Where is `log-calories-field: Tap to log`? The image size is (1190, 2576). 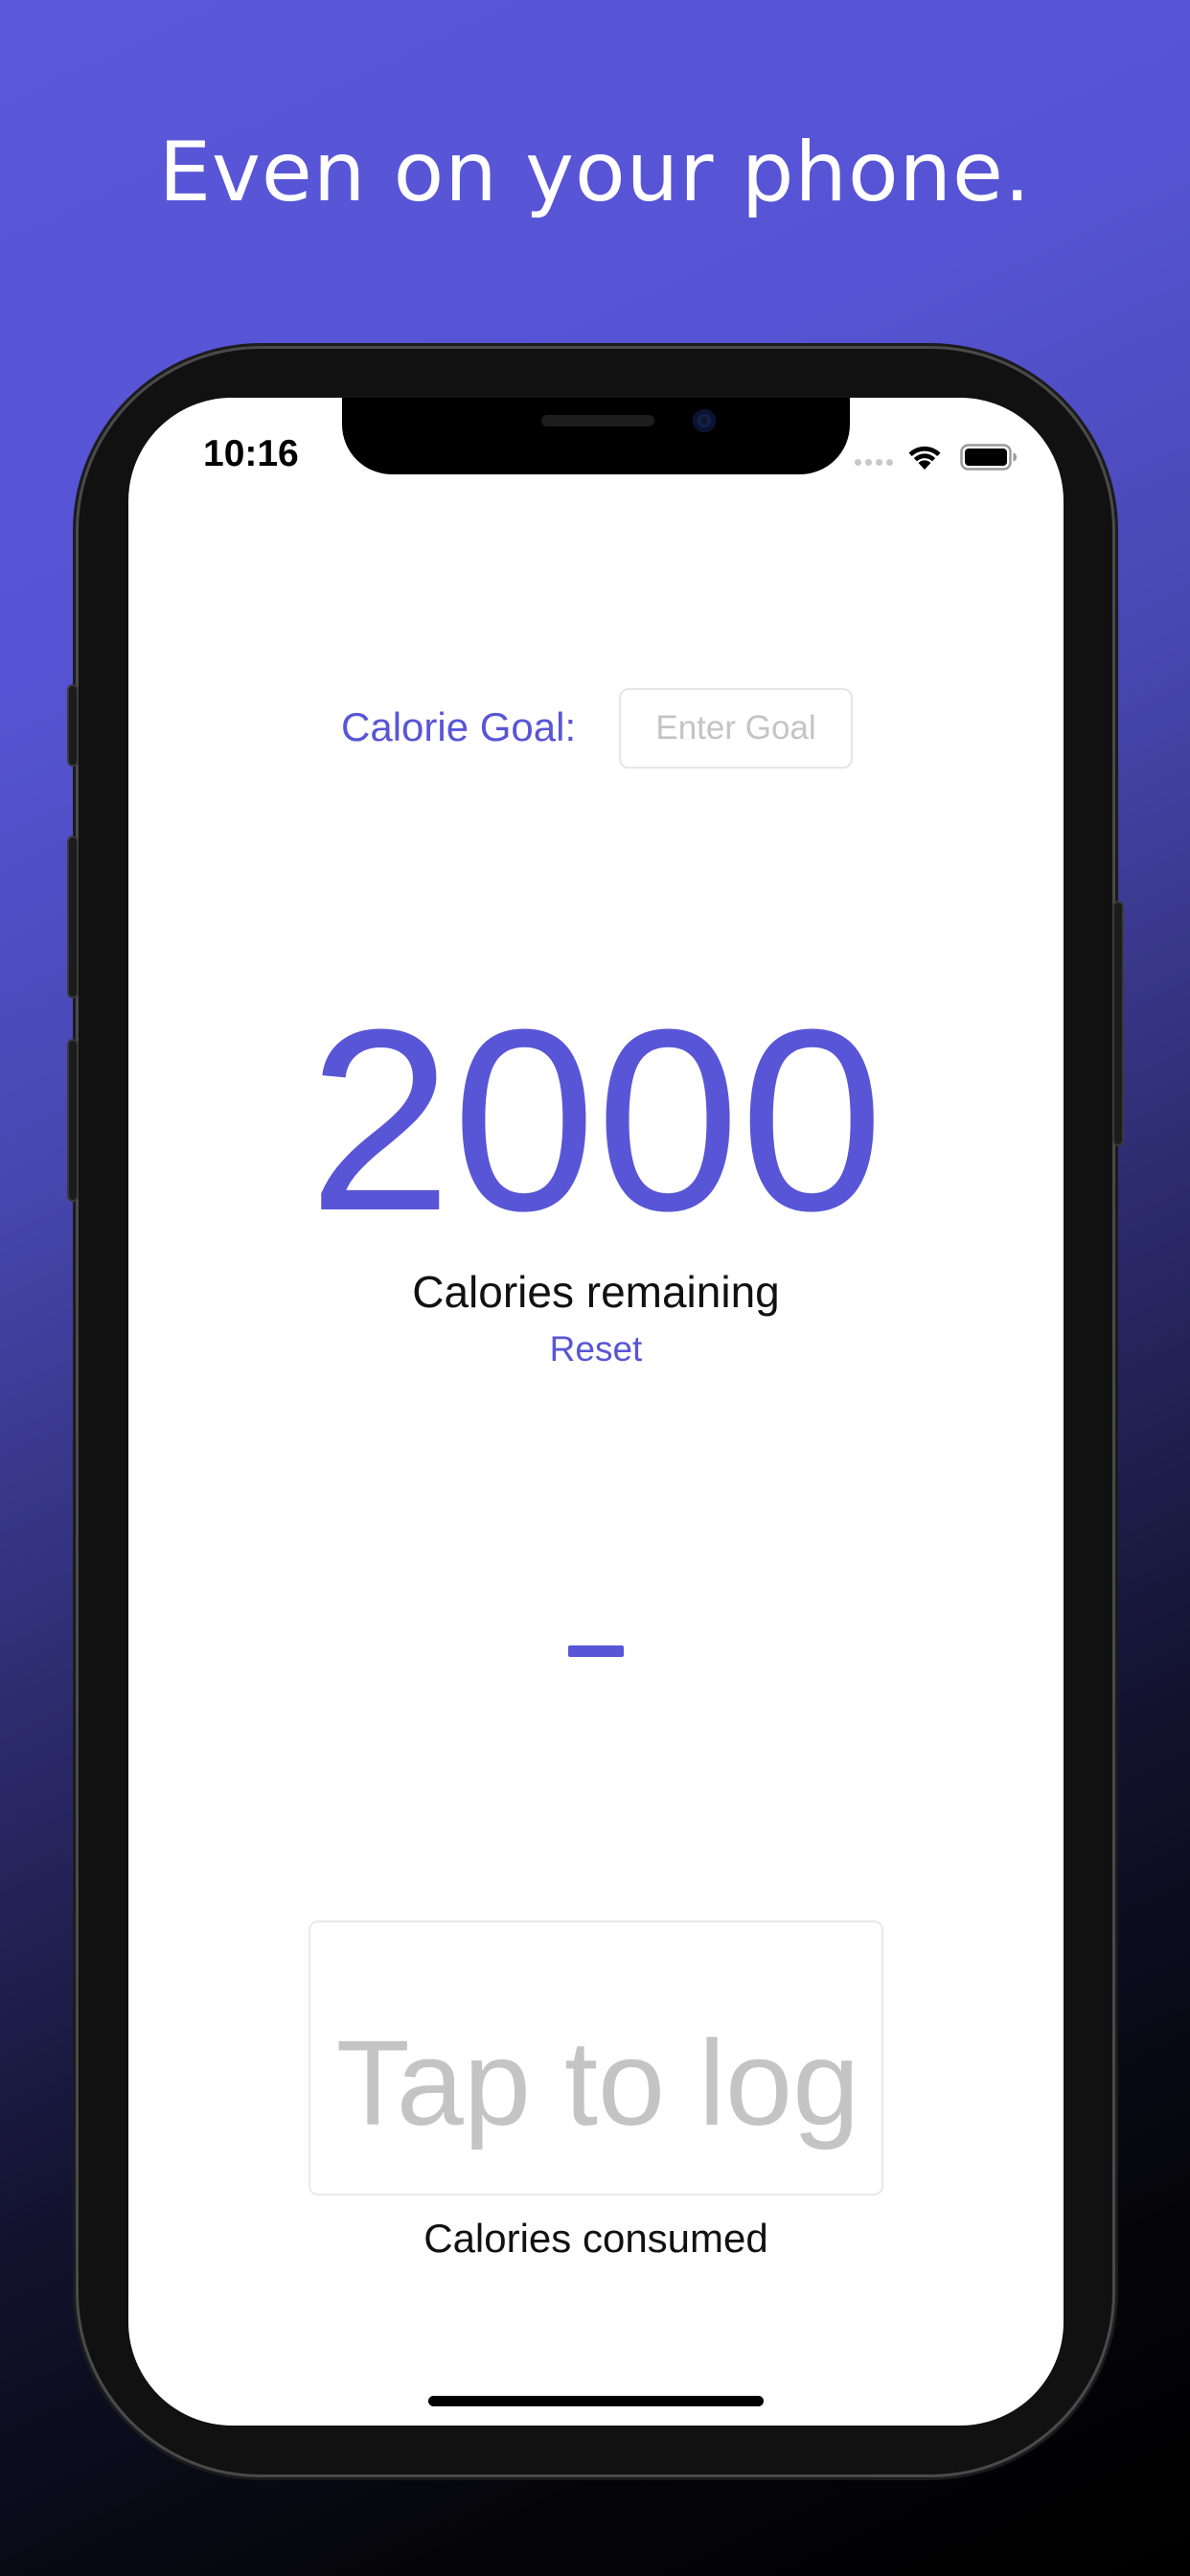 log-calories-field: Tap to log is located at coordinates (596, 2058).